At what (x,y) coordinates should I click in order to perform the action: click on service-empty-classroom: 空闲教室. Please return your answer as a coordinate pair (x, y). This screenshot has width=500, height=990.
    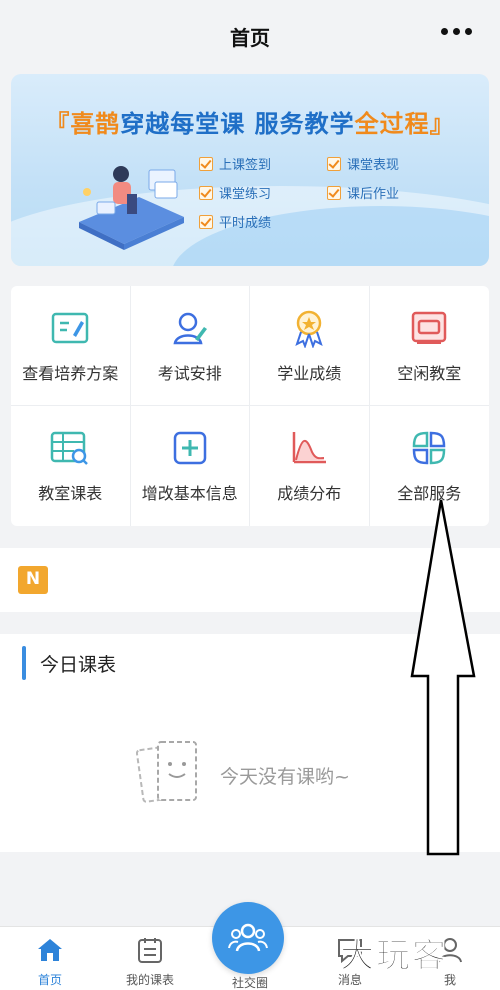
    Looking at the image, I should click on (429, 346).